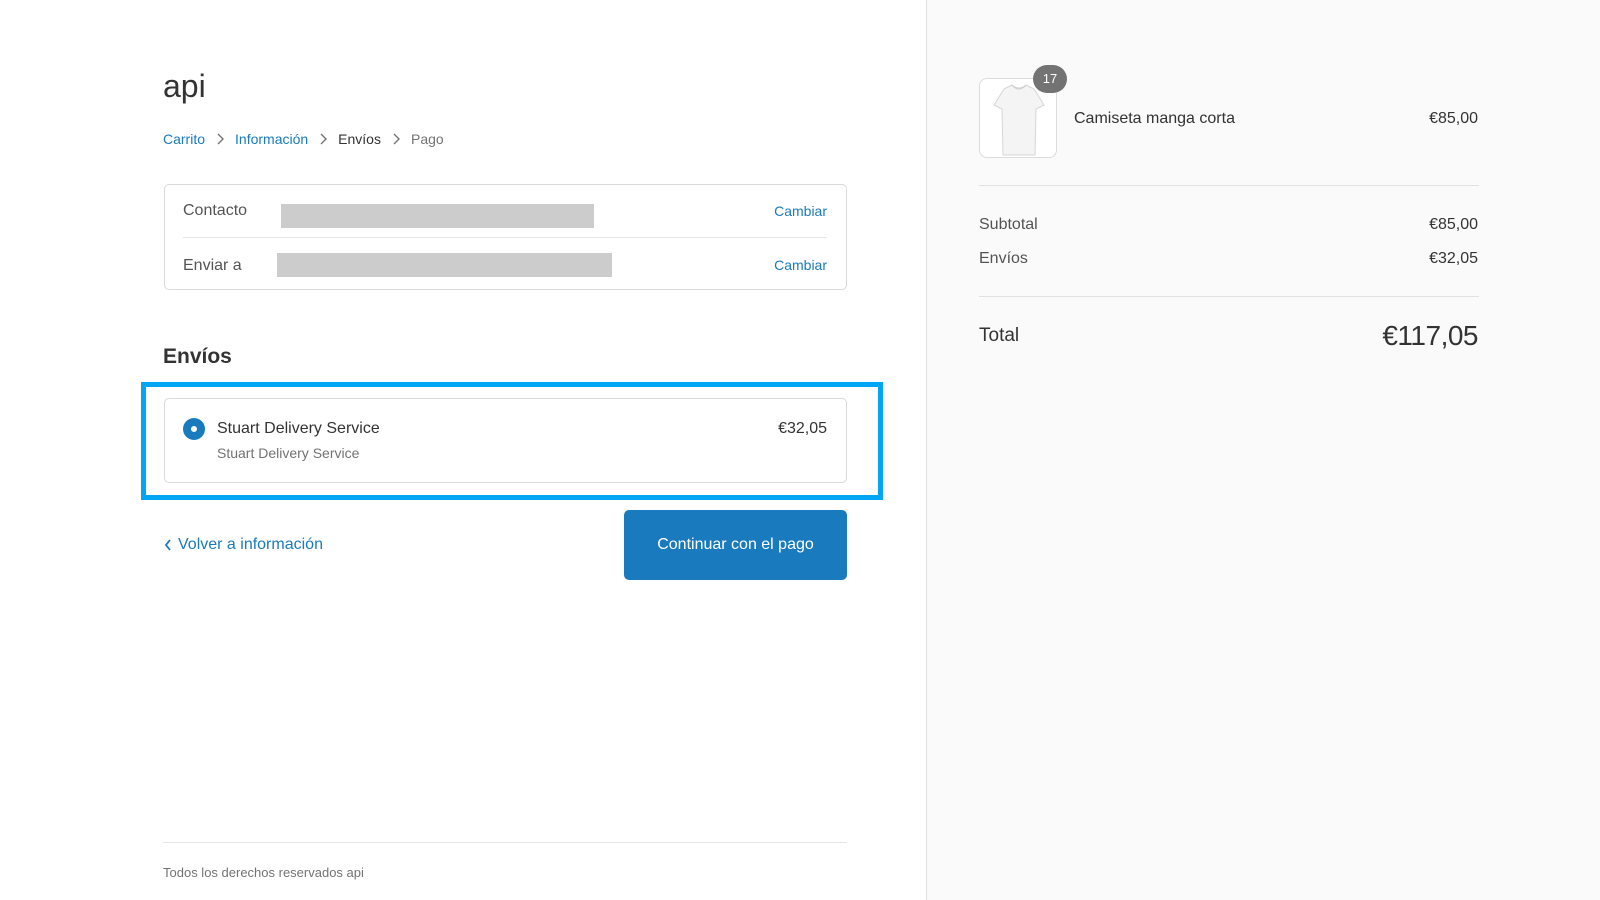 This screenshot has height=900, width=1600. Describe the element at coordinates (1008, 224) in the screenshot. I see `subtotal-label: Subtotal` at that location.